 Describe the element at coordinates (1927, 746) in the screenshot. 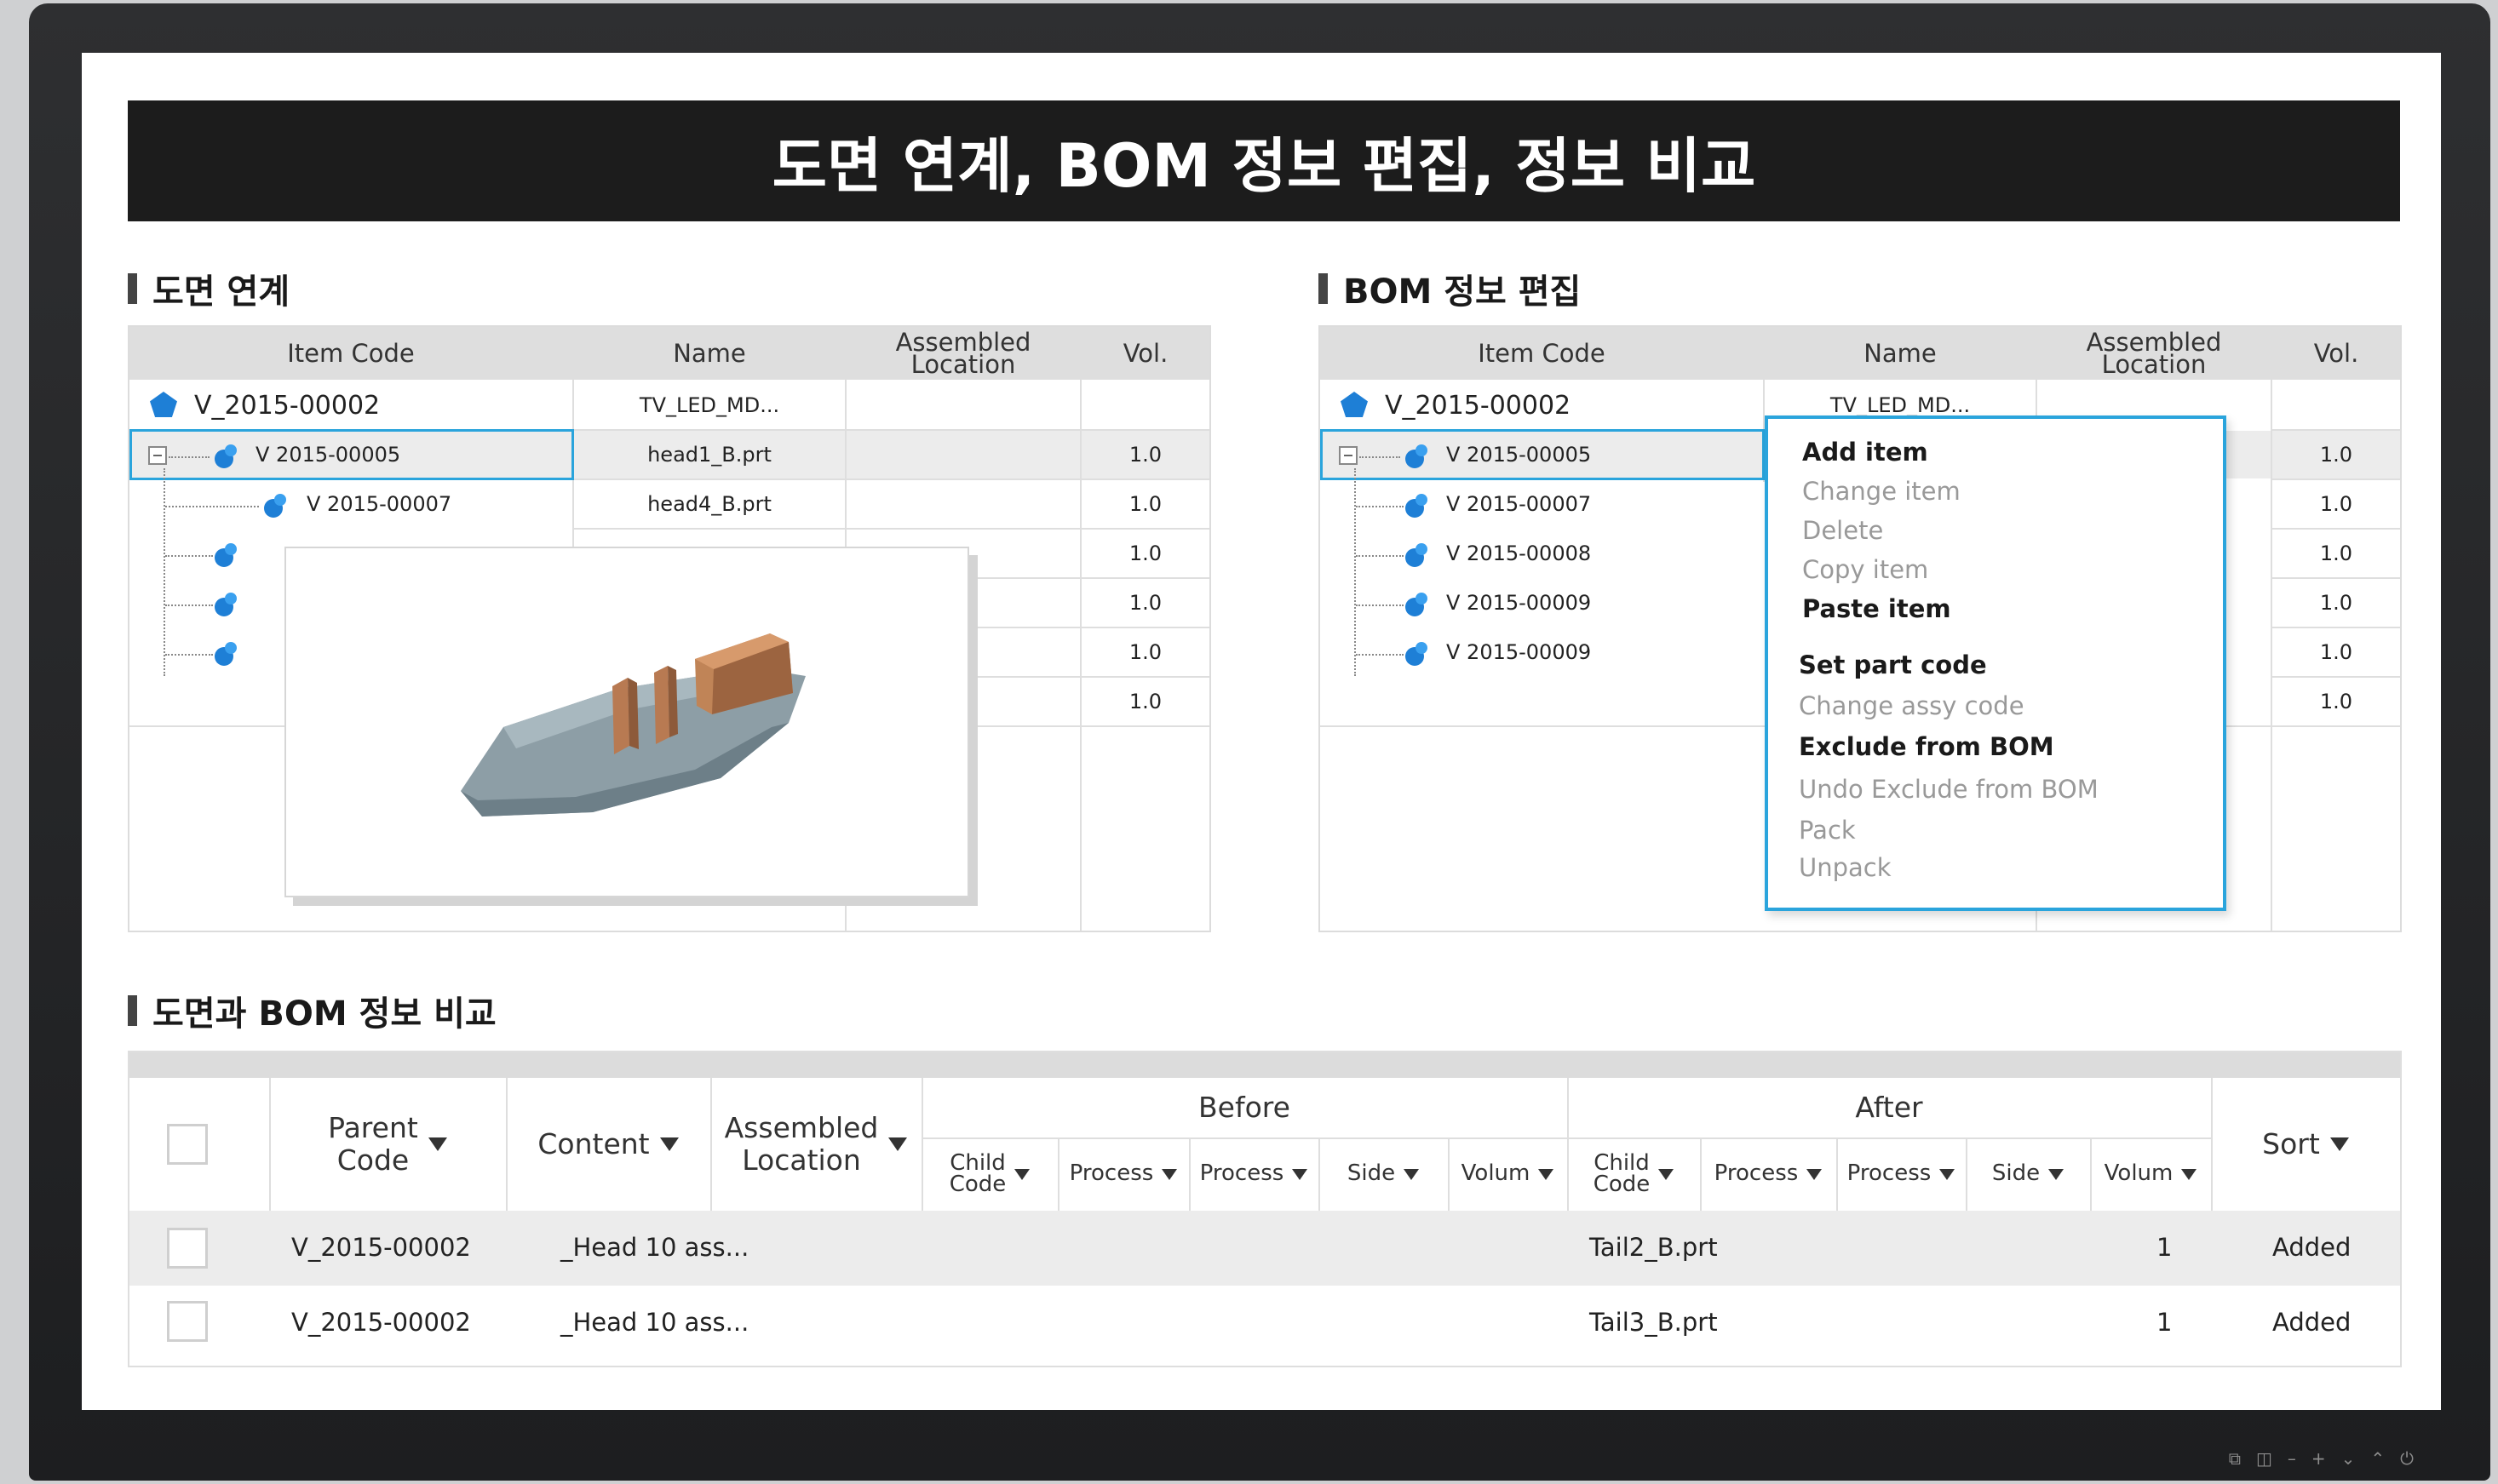

I see `menu-item-exclude-from-bom: Exclude from BOM` at that location.